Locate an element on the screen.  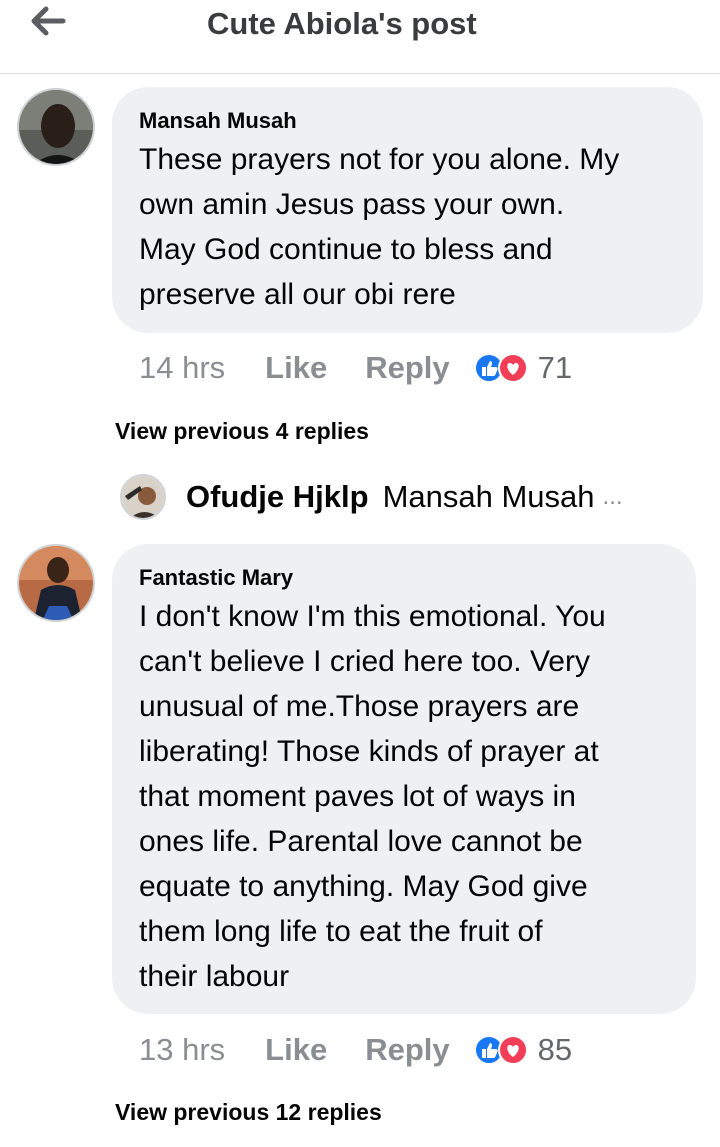
comment-line: can't believe I cried here too. Very is located at coordinates (364, 661).